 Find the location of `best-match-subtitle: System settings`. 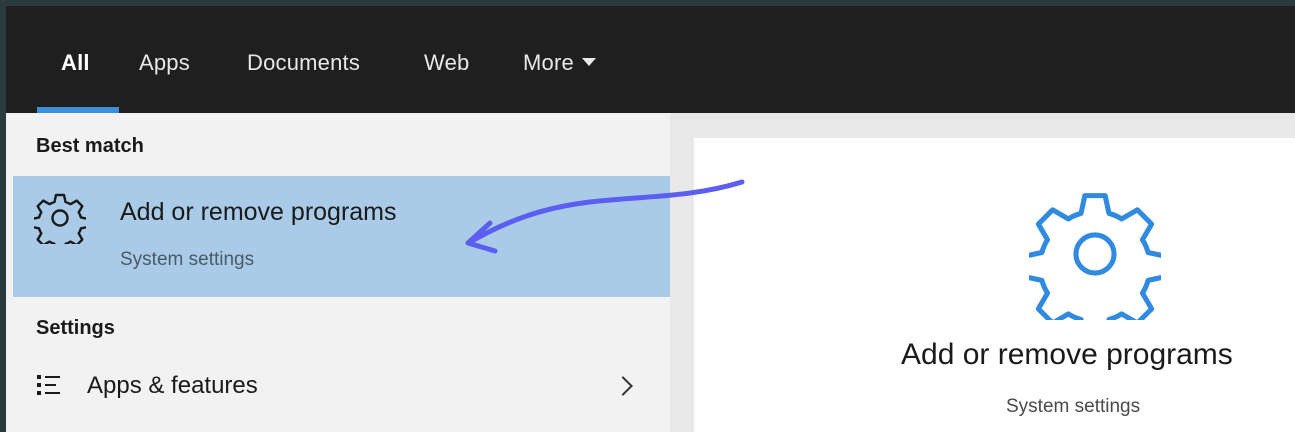

best-match-subtitle: System settings is located at coordinates (187, 259).